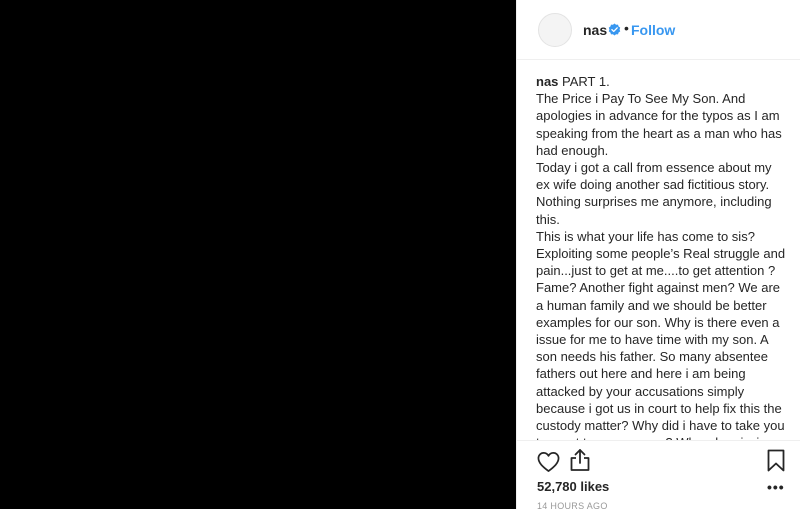  What do you see at coordinates (614, 29) in the screenshot?
I see `verified-badge-icon` at bounding box center [614, 29].